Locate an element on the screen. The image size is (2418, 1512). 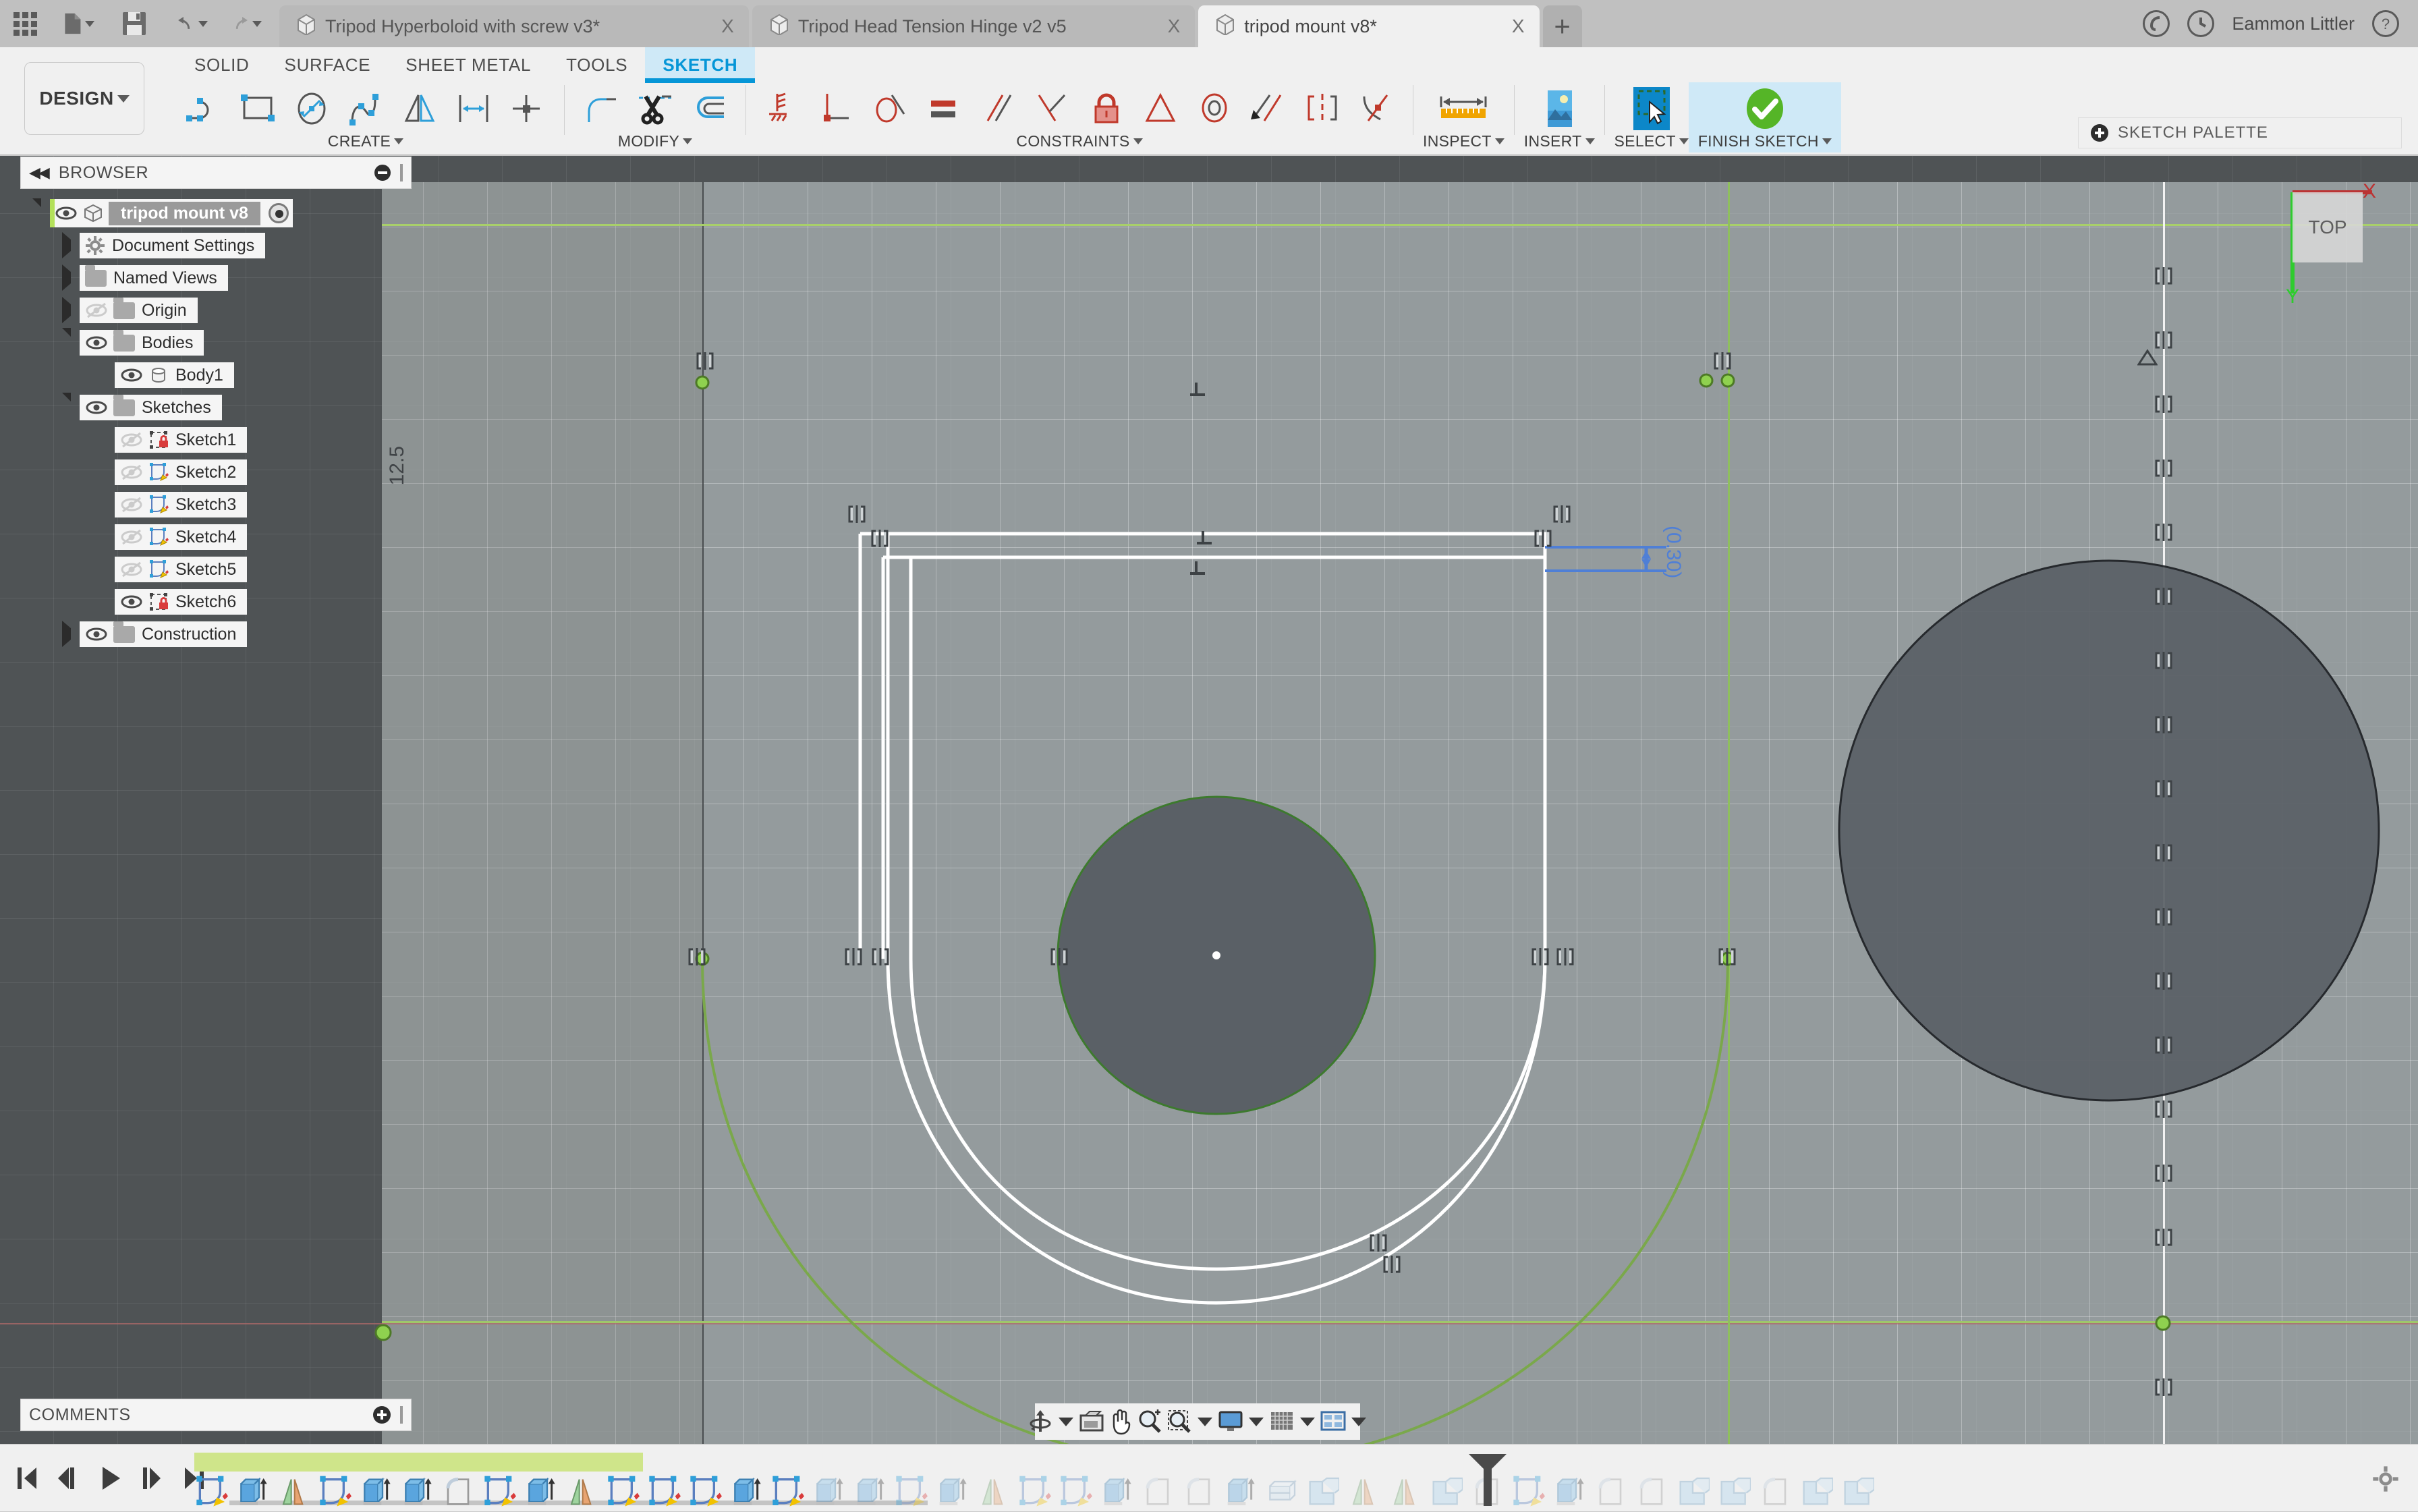
browser-minimize-icon is located at coordinates (383, 173).